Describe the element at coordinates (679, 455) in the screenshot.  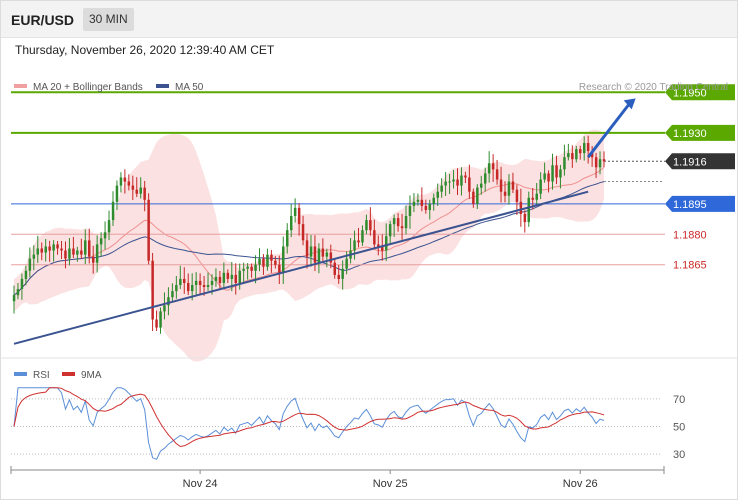
I see `rsi-tick-30: 30` at that location.